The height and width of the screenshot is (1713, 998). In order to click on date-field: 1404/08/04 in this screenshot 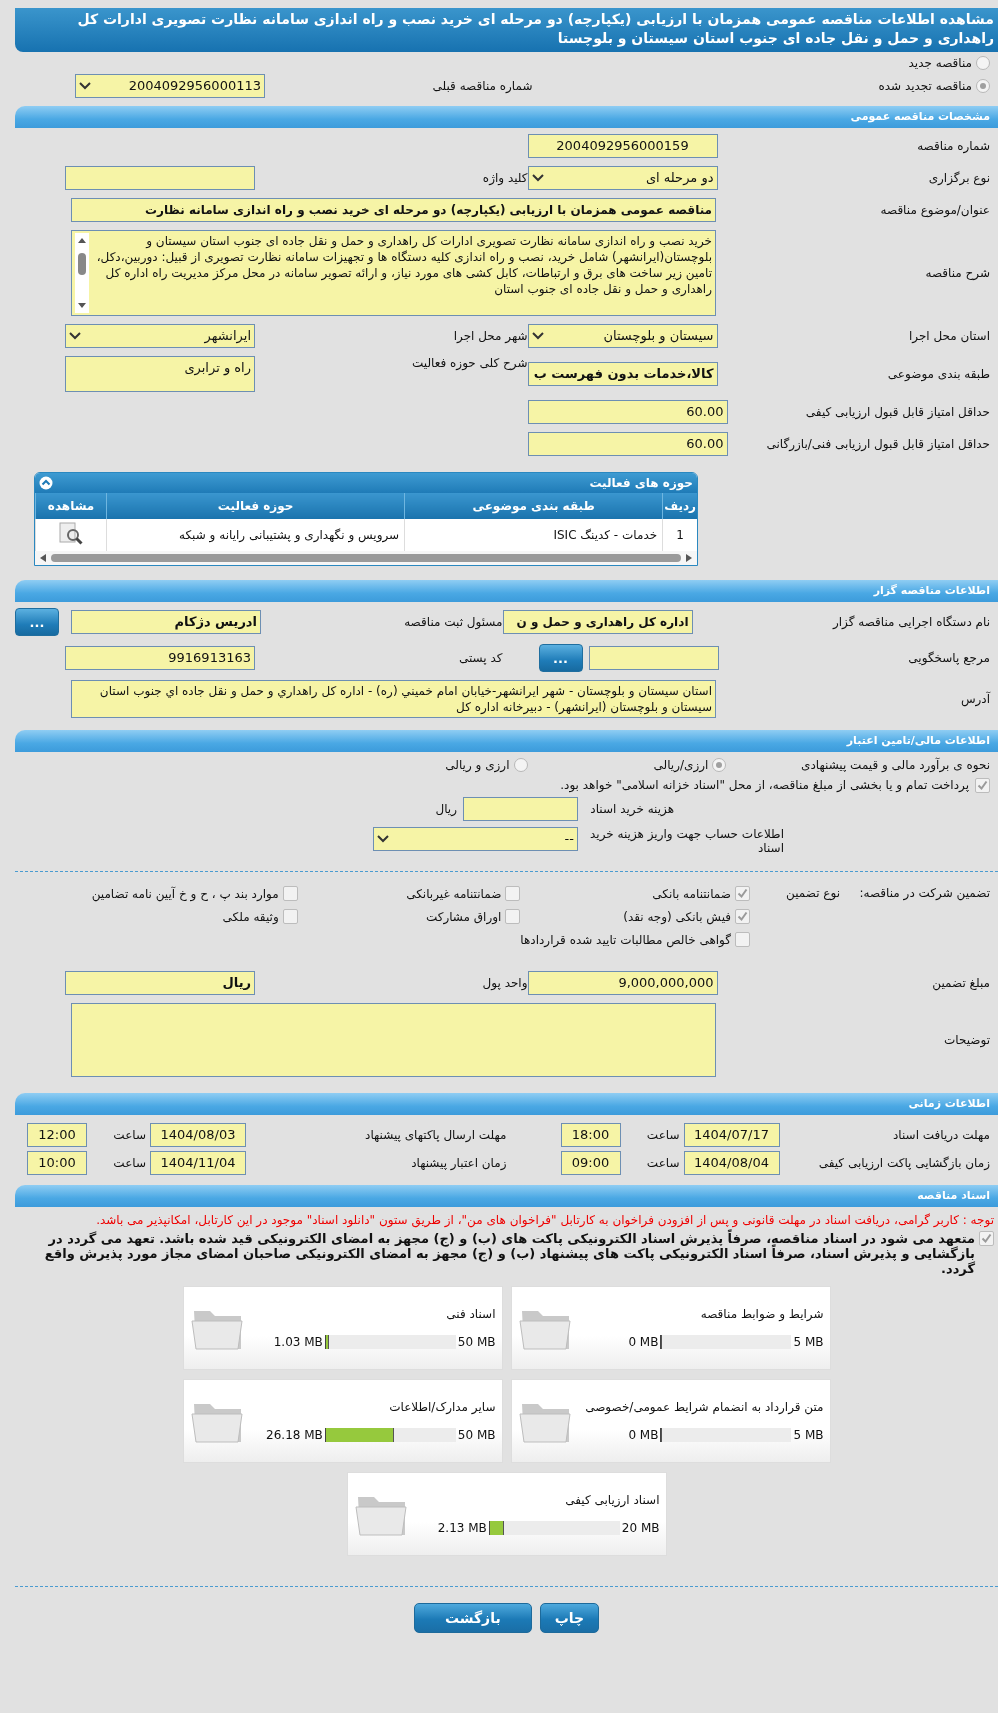, I will do `click(731, 1163)`.